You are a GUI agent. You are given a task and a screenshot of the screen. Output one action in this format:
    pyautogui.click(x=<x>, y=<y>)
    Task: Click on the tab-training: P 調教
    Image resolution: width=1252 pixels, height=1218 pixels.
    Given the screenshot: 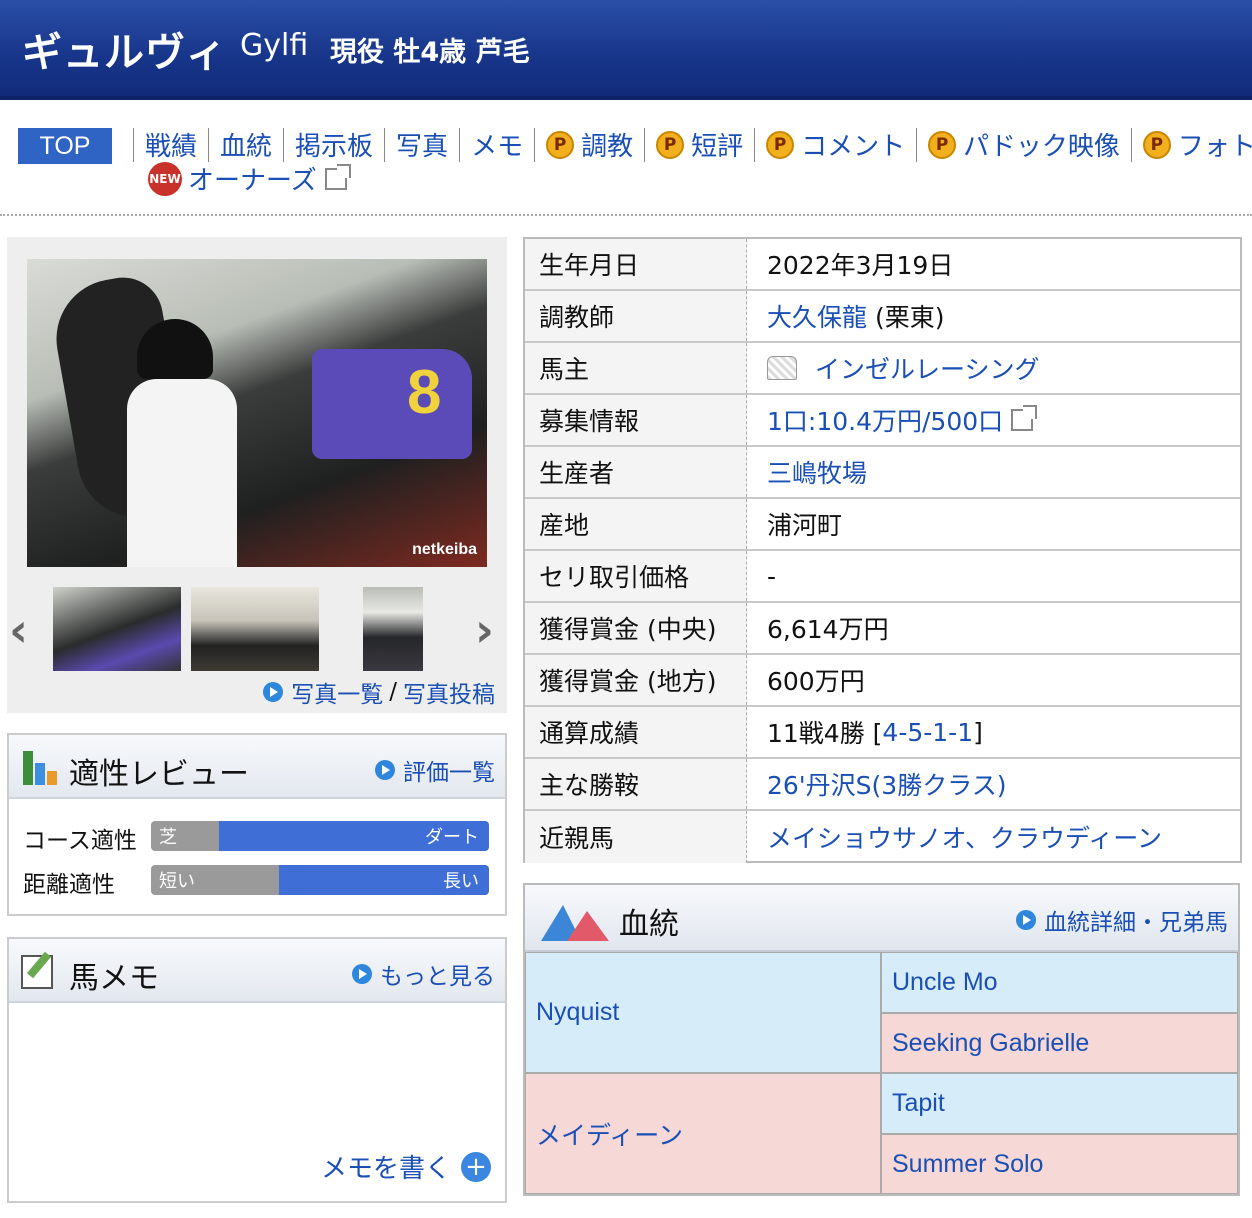 What is the action you would take?
    pyautogui.click(x=589, y=144)
    